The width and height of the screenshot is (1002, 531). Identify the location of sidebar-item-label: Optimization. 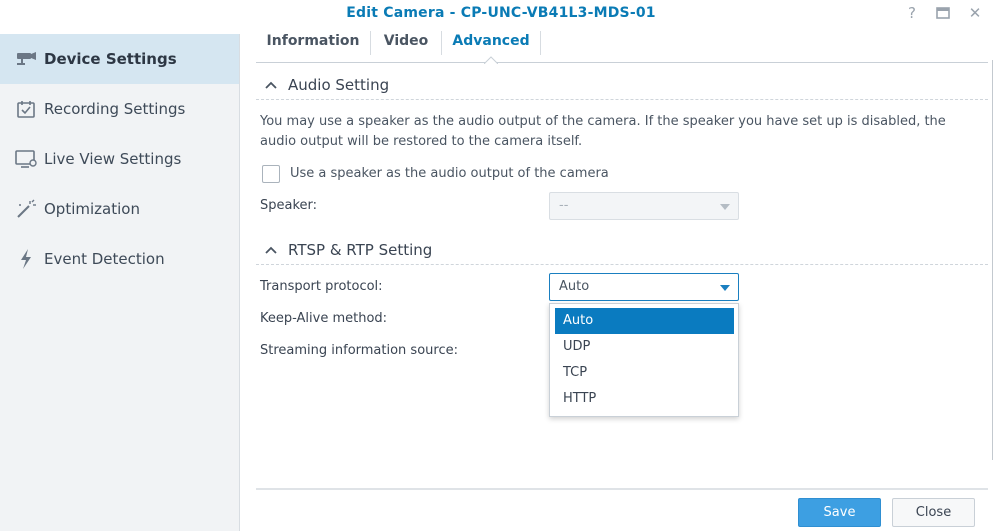
(92, 209).